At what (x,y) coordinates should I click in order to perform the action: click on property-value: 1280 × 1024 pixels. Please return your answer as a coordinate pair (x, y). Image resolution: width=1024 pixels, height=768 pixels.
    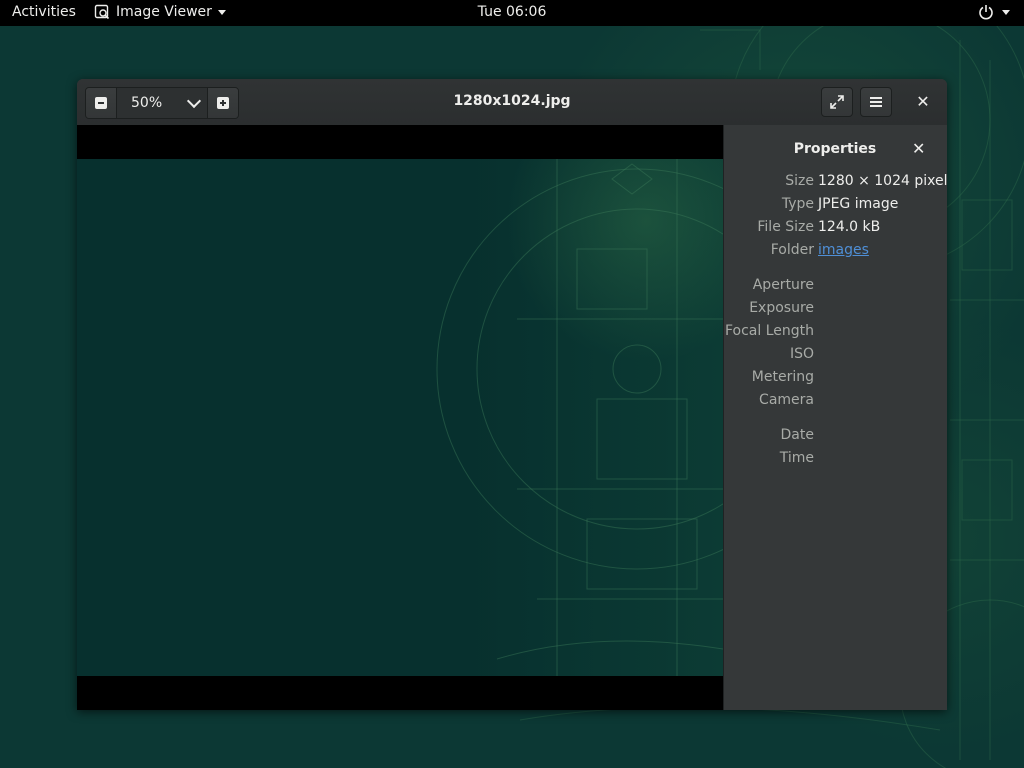
    Looking at the image, I should click on (882, 181).